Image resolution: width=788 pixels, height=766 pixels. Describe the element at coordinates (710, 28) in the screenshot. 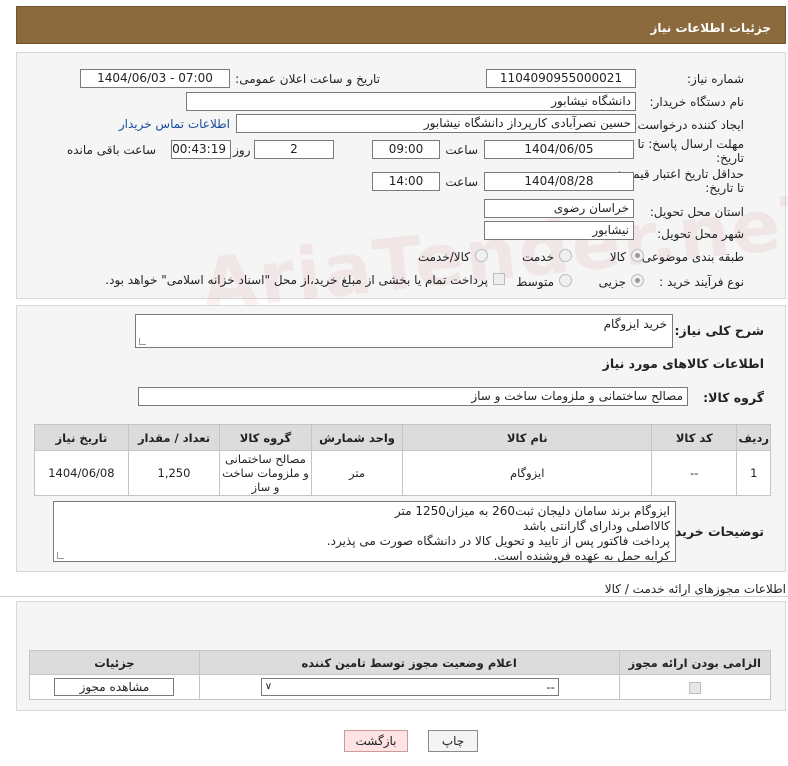

I see `page-title: جزئیات اطلاعات نیاز` at that location.